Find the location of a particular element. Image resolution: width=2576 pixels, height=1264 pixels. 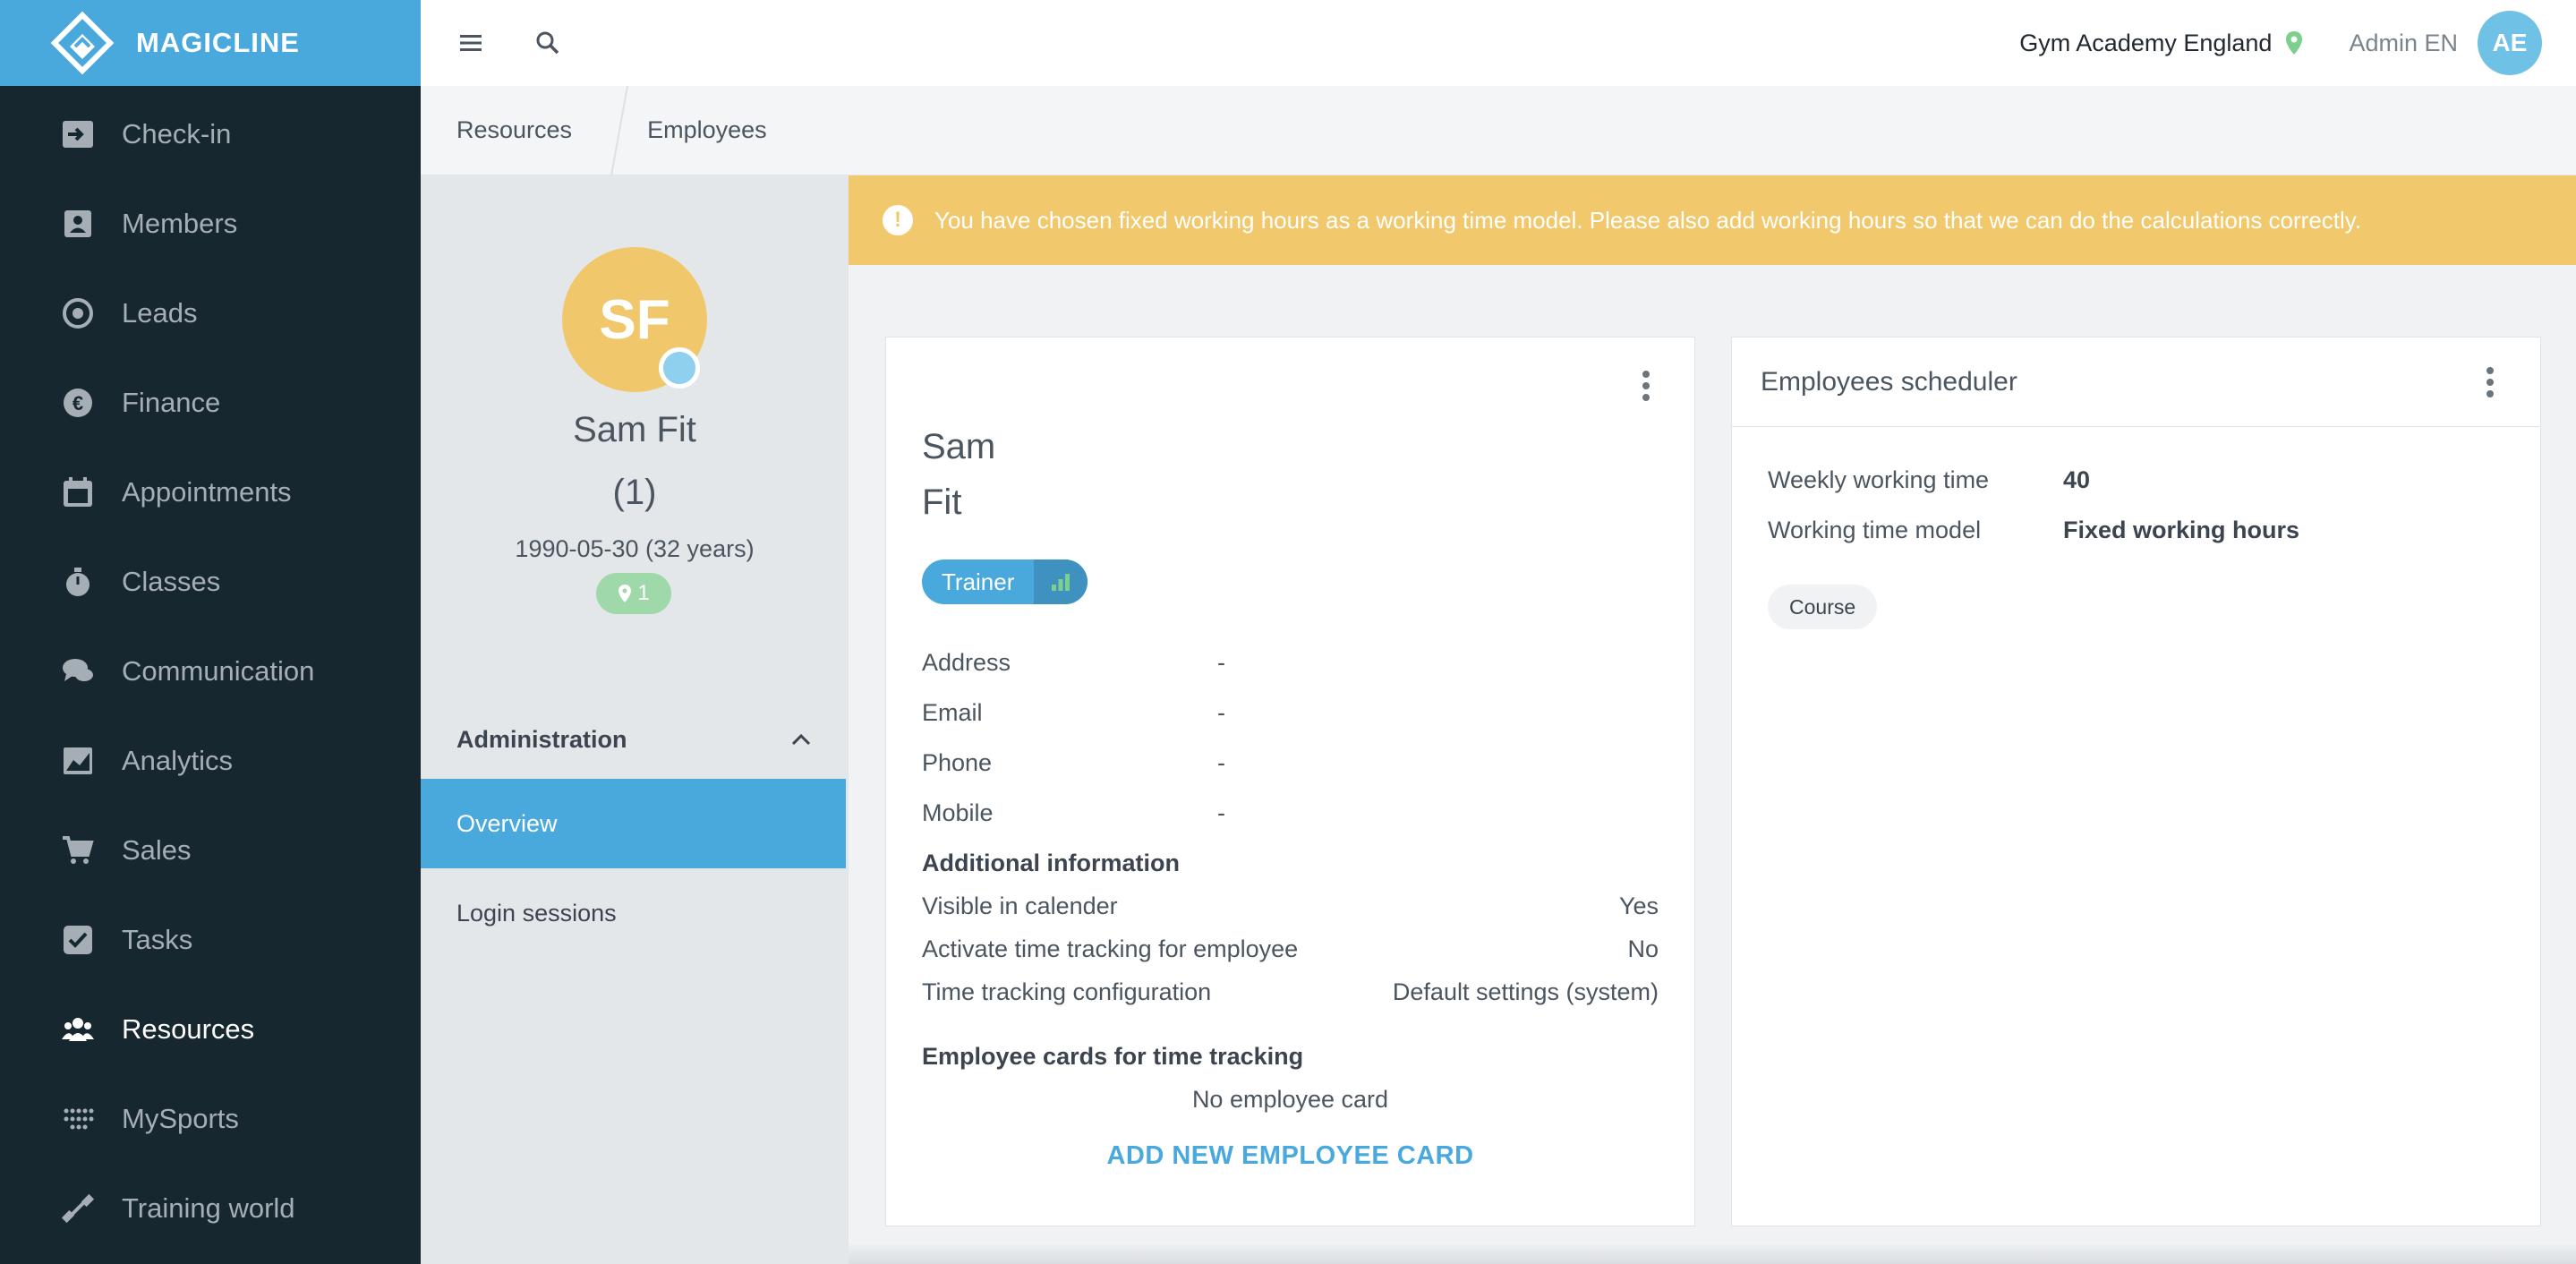

chart-icon is located at coordinates (78, 761).